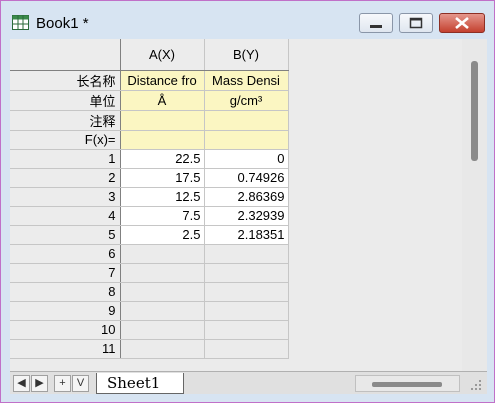  Describe the element at coordinates (246, 80) in the screenshot. I see `long-name-cell-b: Mass Densi` at that location.